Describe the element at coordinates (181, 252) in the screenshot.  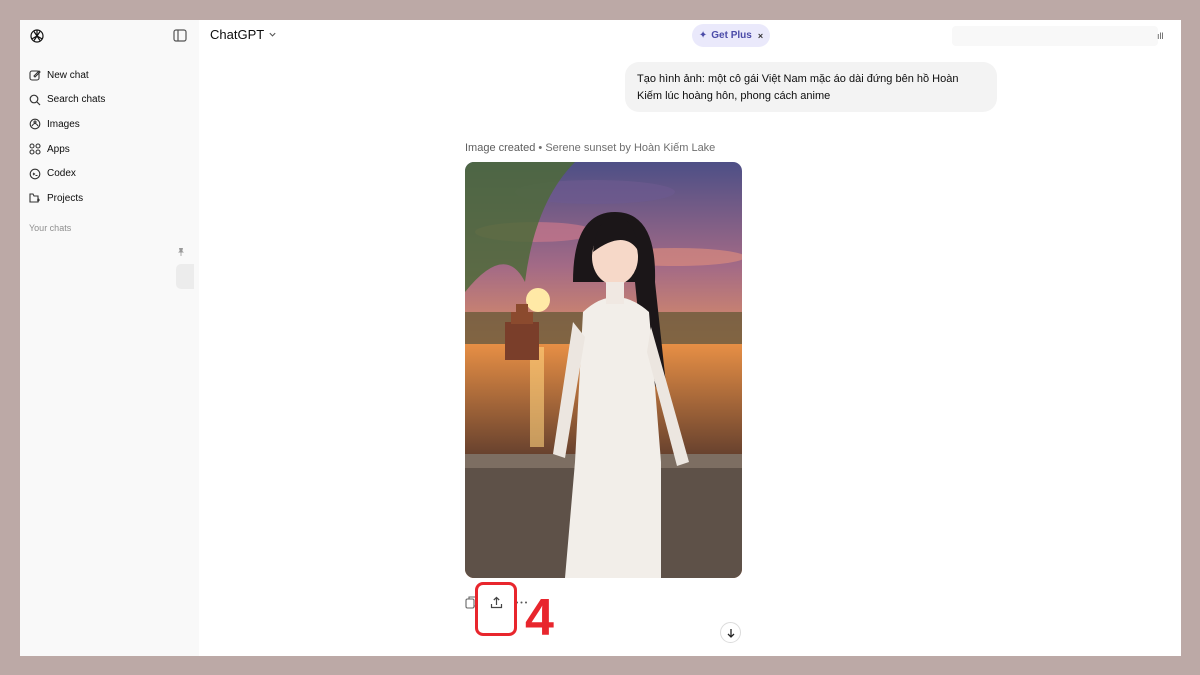
I see `pin-icon` at that location.